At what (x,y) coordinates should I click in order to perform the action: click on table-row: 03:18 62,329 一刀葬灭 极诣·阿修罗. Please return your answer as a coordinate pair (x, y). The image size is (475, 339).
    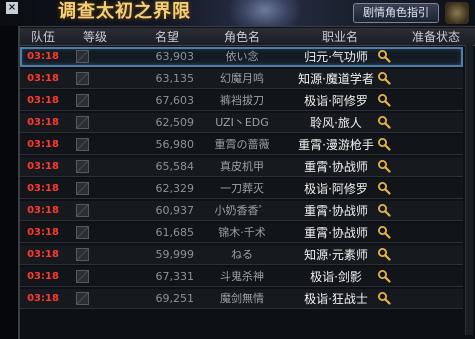
    Looking at the image, I should click on (241, 189).